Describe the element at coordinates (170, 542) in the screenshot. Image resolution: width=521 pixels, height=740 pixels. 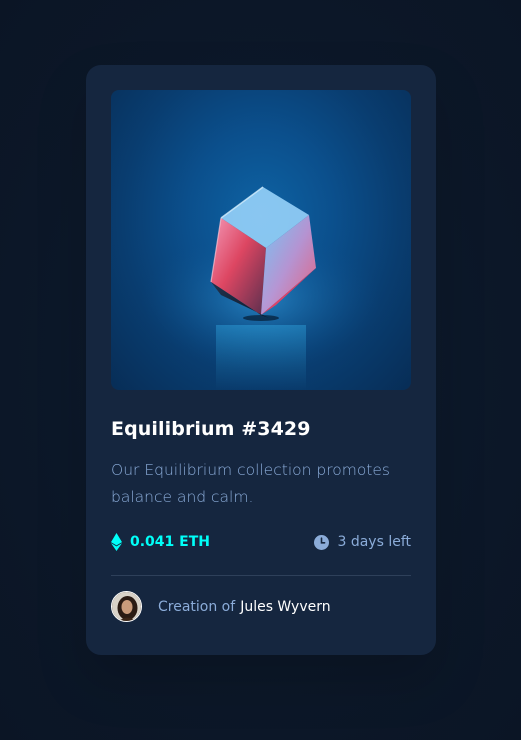
I see `price-value: 0.041 ETH` at that location.